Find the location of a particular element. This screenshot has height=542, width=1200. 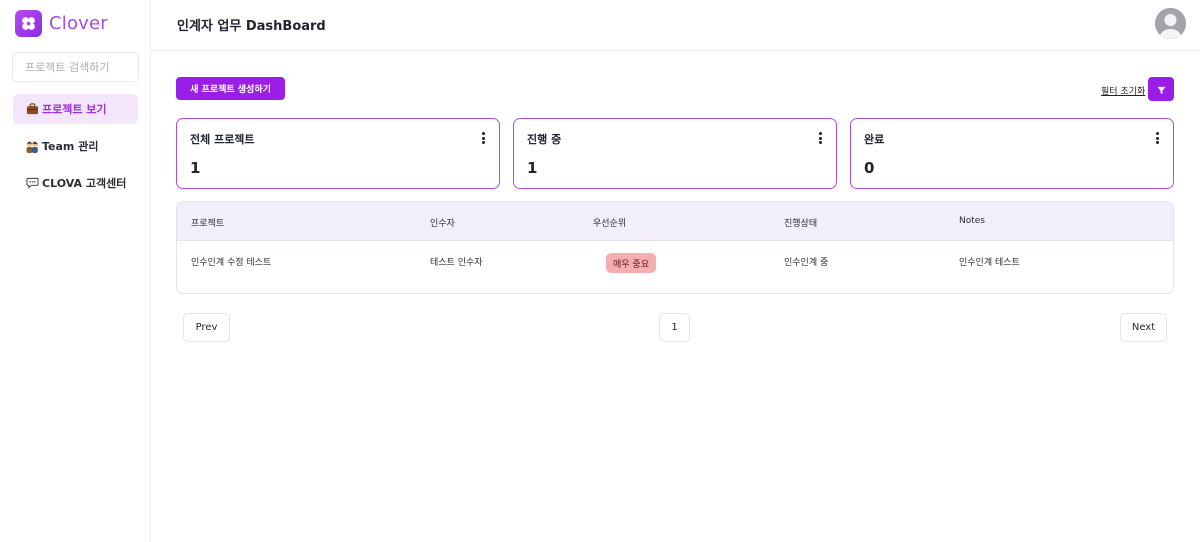

sidebar-item-label: 프로젝트 보기 is located at coordinates (74, 109).